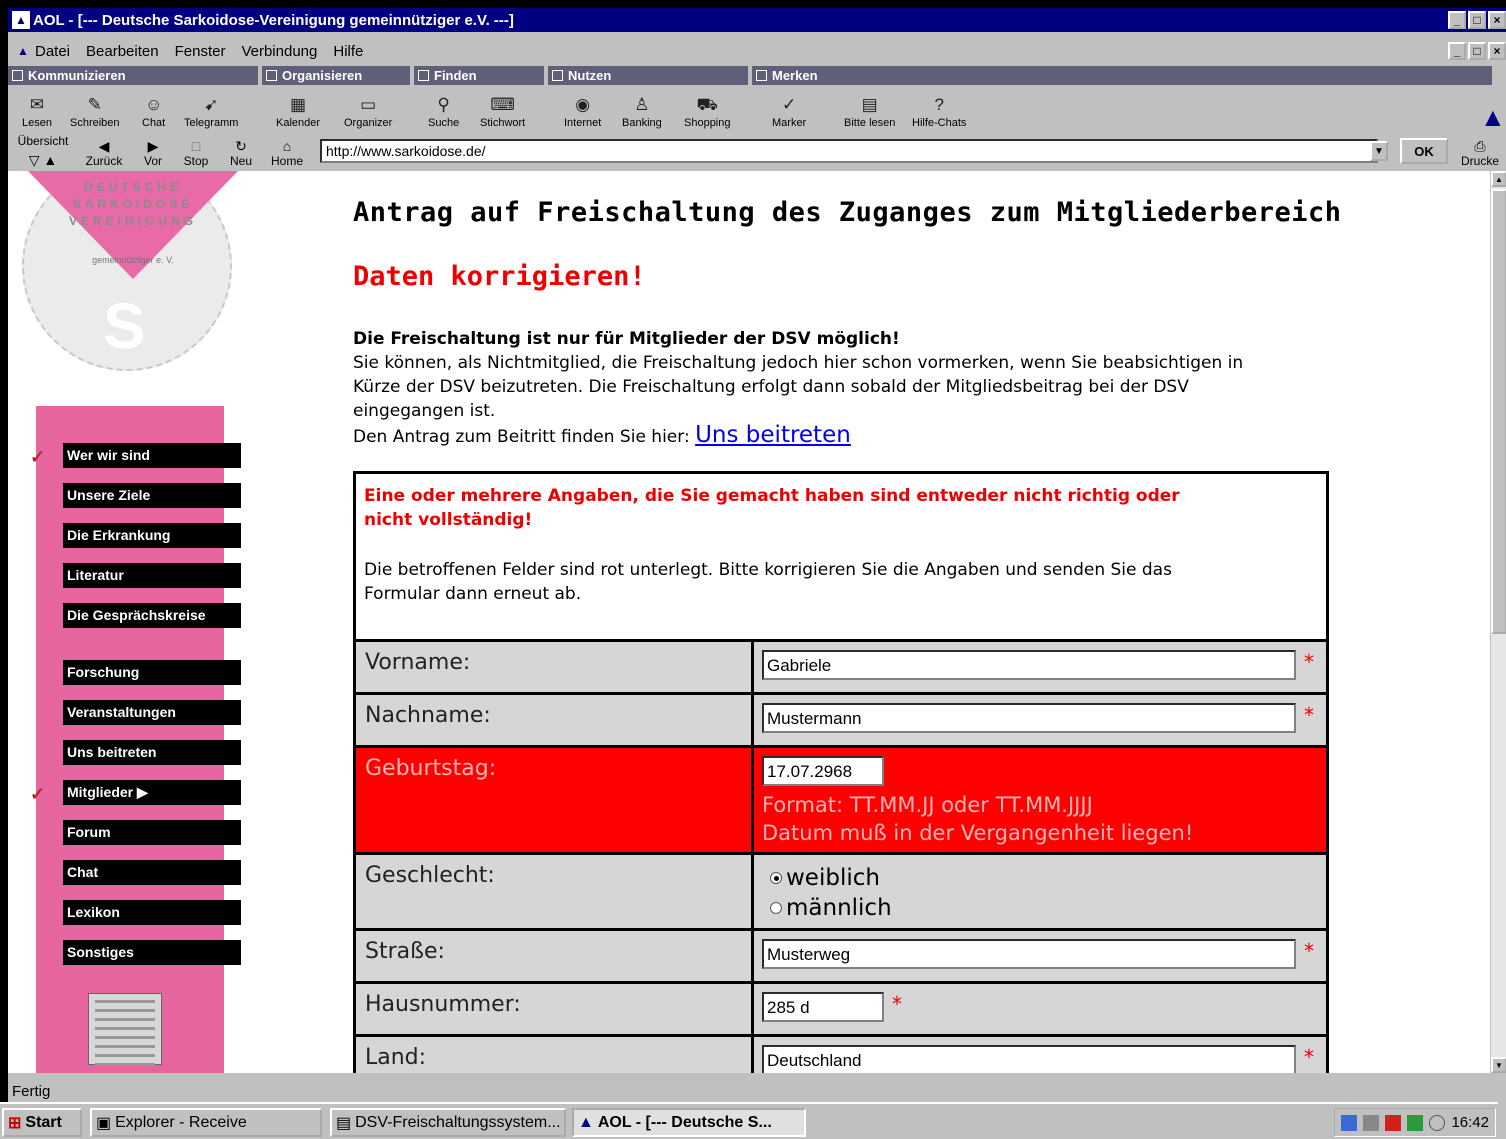 The image size is (1506, 1139). I want to click on menu-fenster: Fenster, so click(200, 51).